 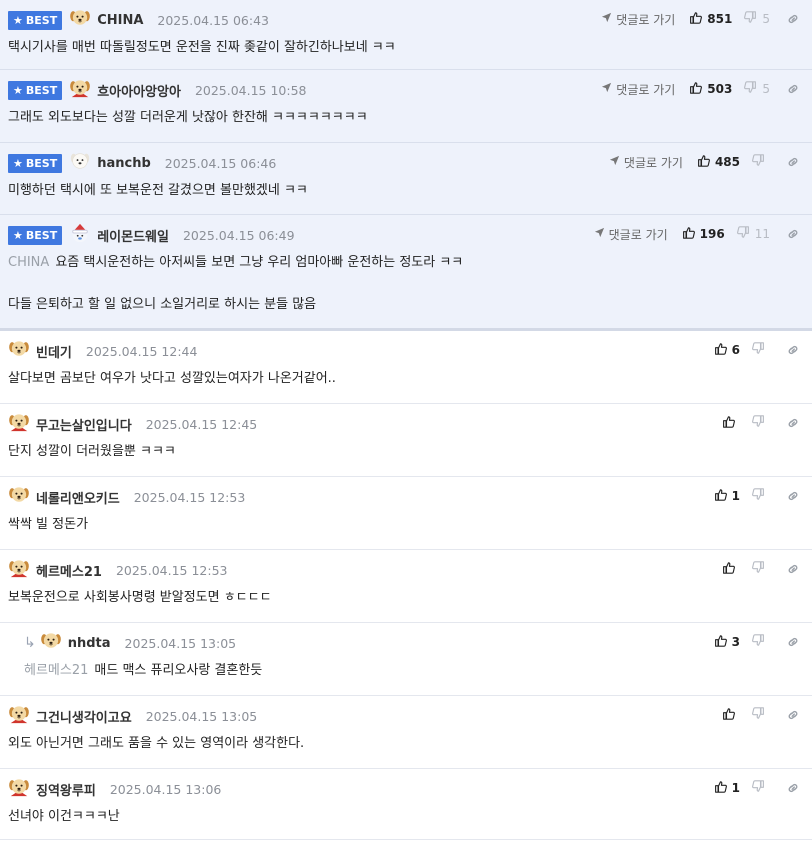 I want to click on comment-text: 요즘 택시운전하는 아저씨들 보면 그냥 우리 엄마아빠 운전하는 정도라 ㅋㅋ, so click(x=259, y=262).